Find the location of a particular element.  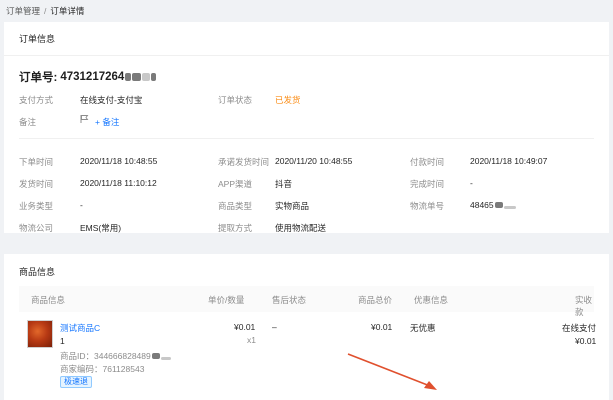

discount-info: 无优惠 is located at coordinates (423, 328).